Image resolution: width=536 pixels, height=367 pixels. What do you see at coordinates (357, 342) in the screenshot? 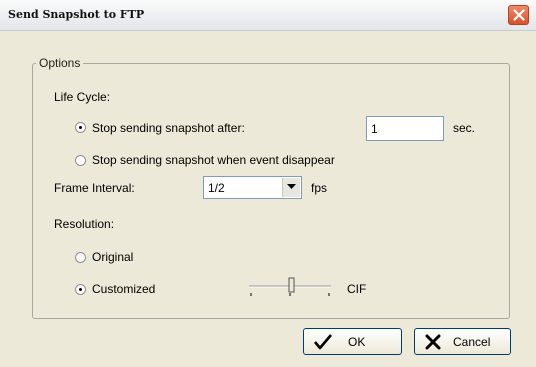
I see `ok-label: OK` at bounding box center [357, 342].